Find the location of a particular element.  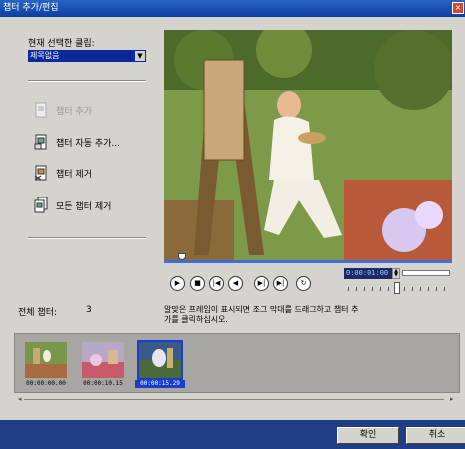

remove-all-chapters-button: 모든 챕터 제거 is located at coordinates (72, 205).